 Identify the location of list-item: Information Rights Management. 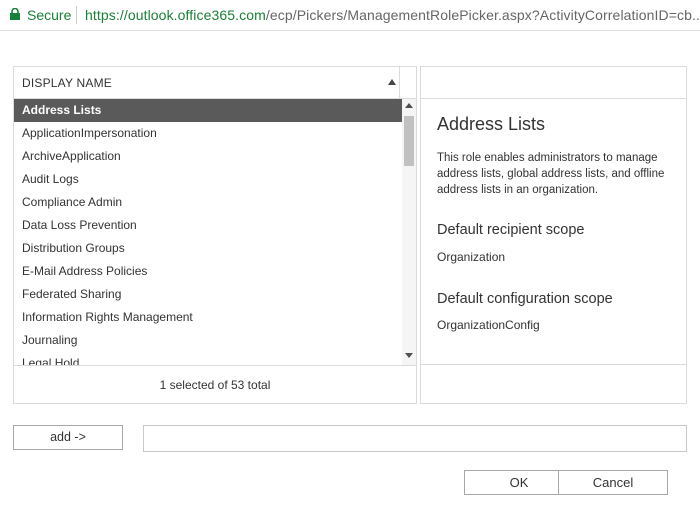
(208, 317).